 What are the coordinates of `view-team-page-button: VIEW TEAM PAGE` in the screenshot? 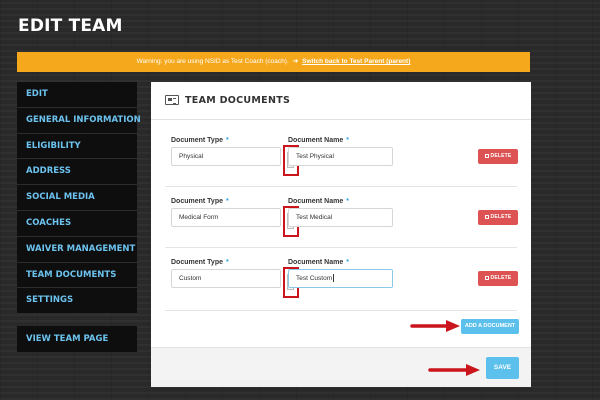 It's located at (77, 339).